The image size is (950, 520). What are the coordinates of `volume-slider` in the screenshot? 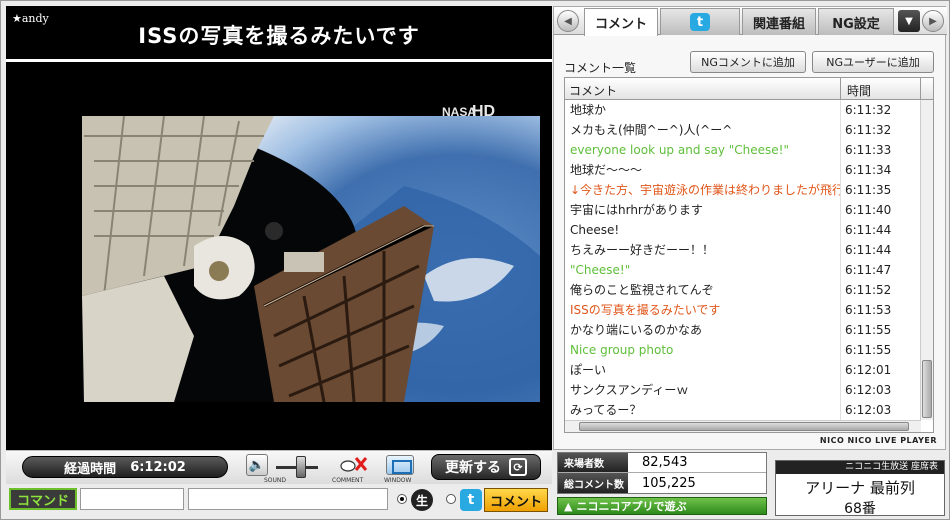 It's located at (297, 467).